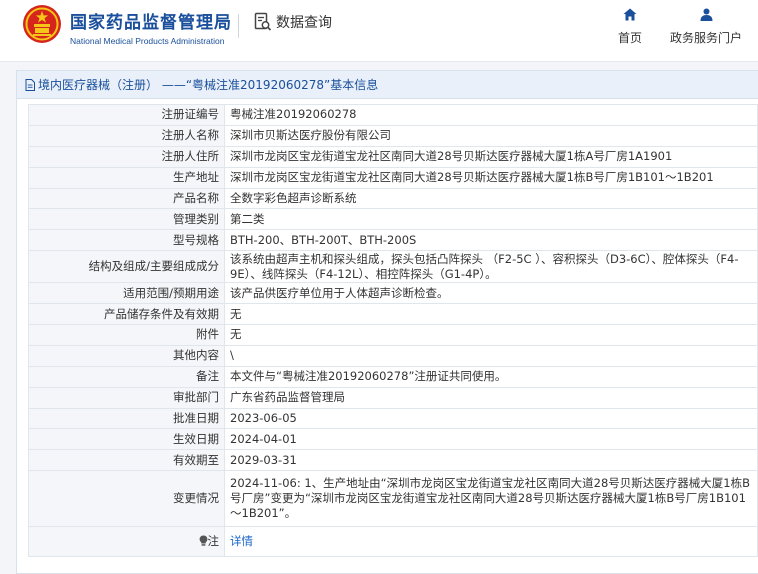 The image size is (758, 574). What do you see at coordinates (208, 85) in the screenshot?
I see `panel-title: 境内医疗器械（注册） ——“粤械注准20192060278”基本信息` at bounding box center [208, 85].